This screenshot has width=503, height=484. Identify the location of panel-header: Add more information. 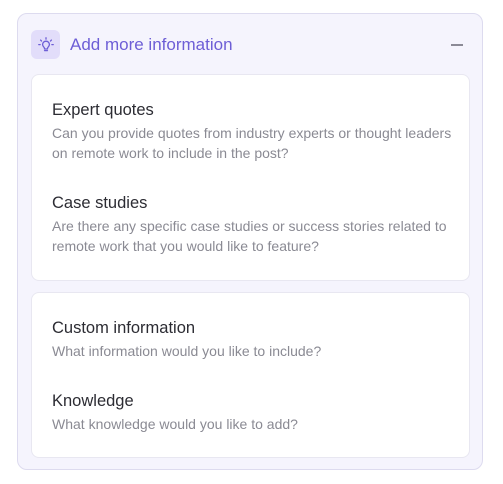
(250, 44).